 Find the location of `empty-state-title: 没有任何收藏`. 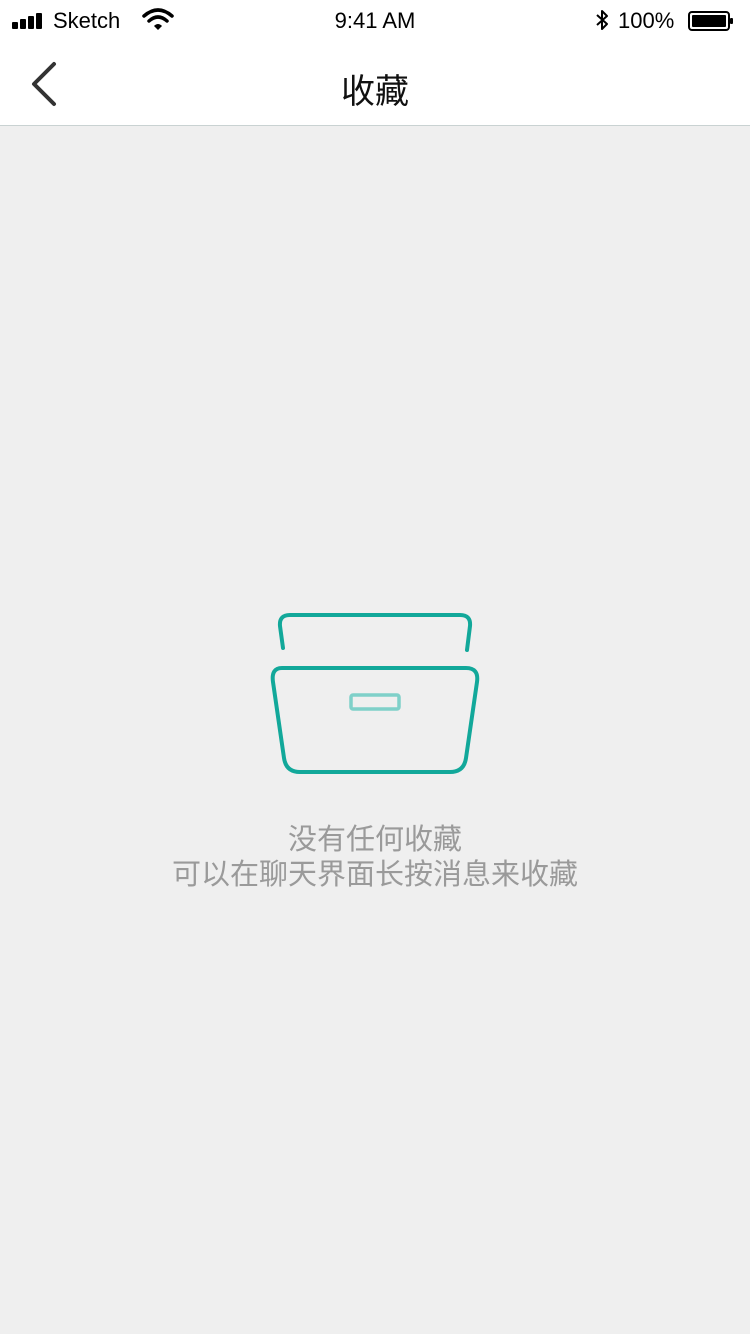

empty-state-title: 没有任何收藏 is located at coordinates (374, 839).